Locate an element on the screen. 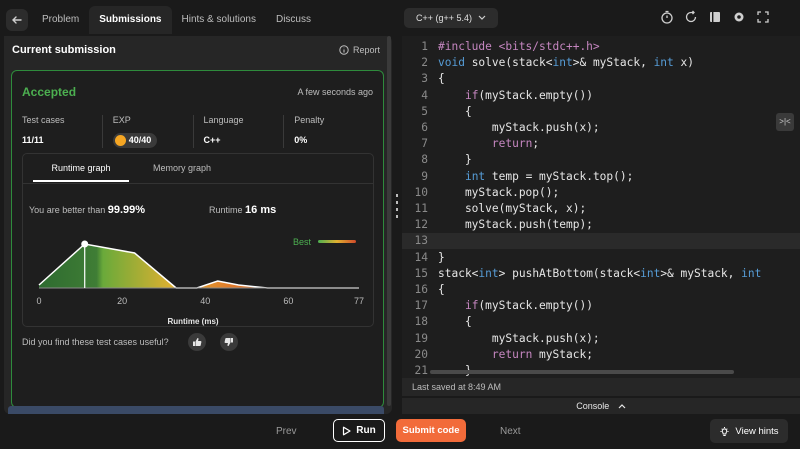 Image resolution: width=800 pixels, height=449 pixels. code-line: 8 } is located at coordinates (601, 160).